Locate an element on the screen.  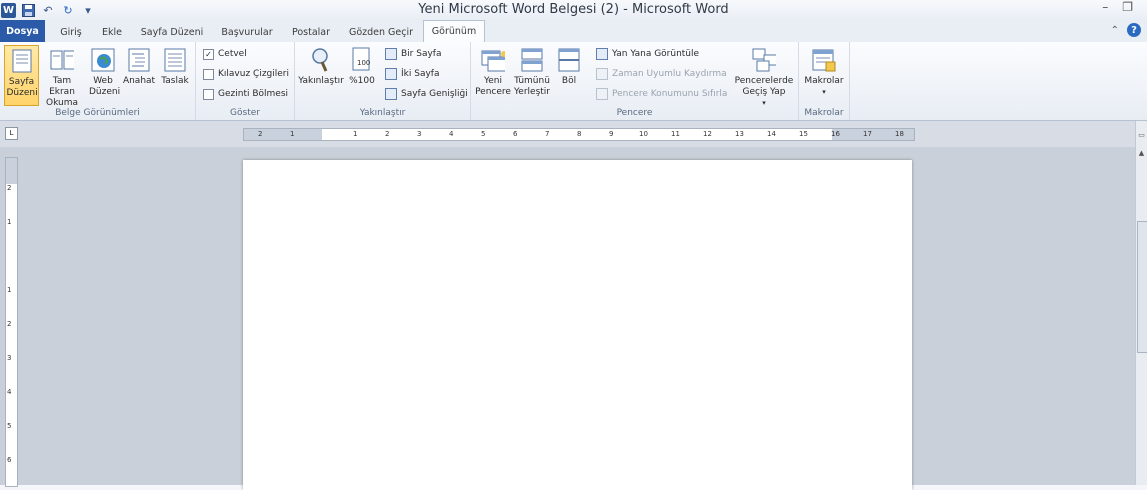
full-screen-reading-label: Tam Ekran Okuma is located at coordinates (61, 92).